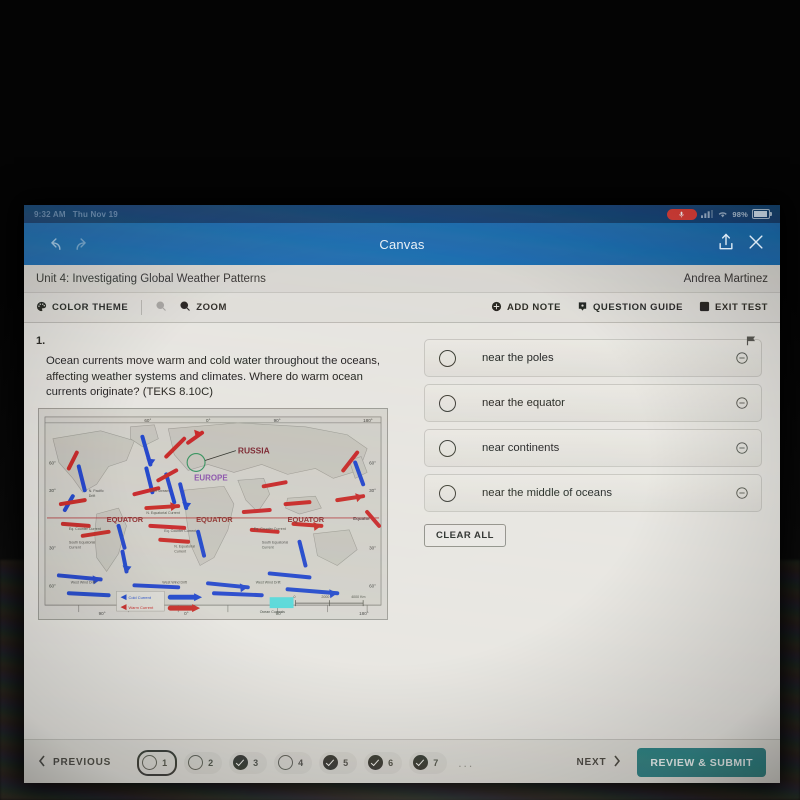 This screenshot has width=800, height=800. Describe the element at coordinates (523, 403) in the screenshot. I see `option-label: near the equator` at that location.